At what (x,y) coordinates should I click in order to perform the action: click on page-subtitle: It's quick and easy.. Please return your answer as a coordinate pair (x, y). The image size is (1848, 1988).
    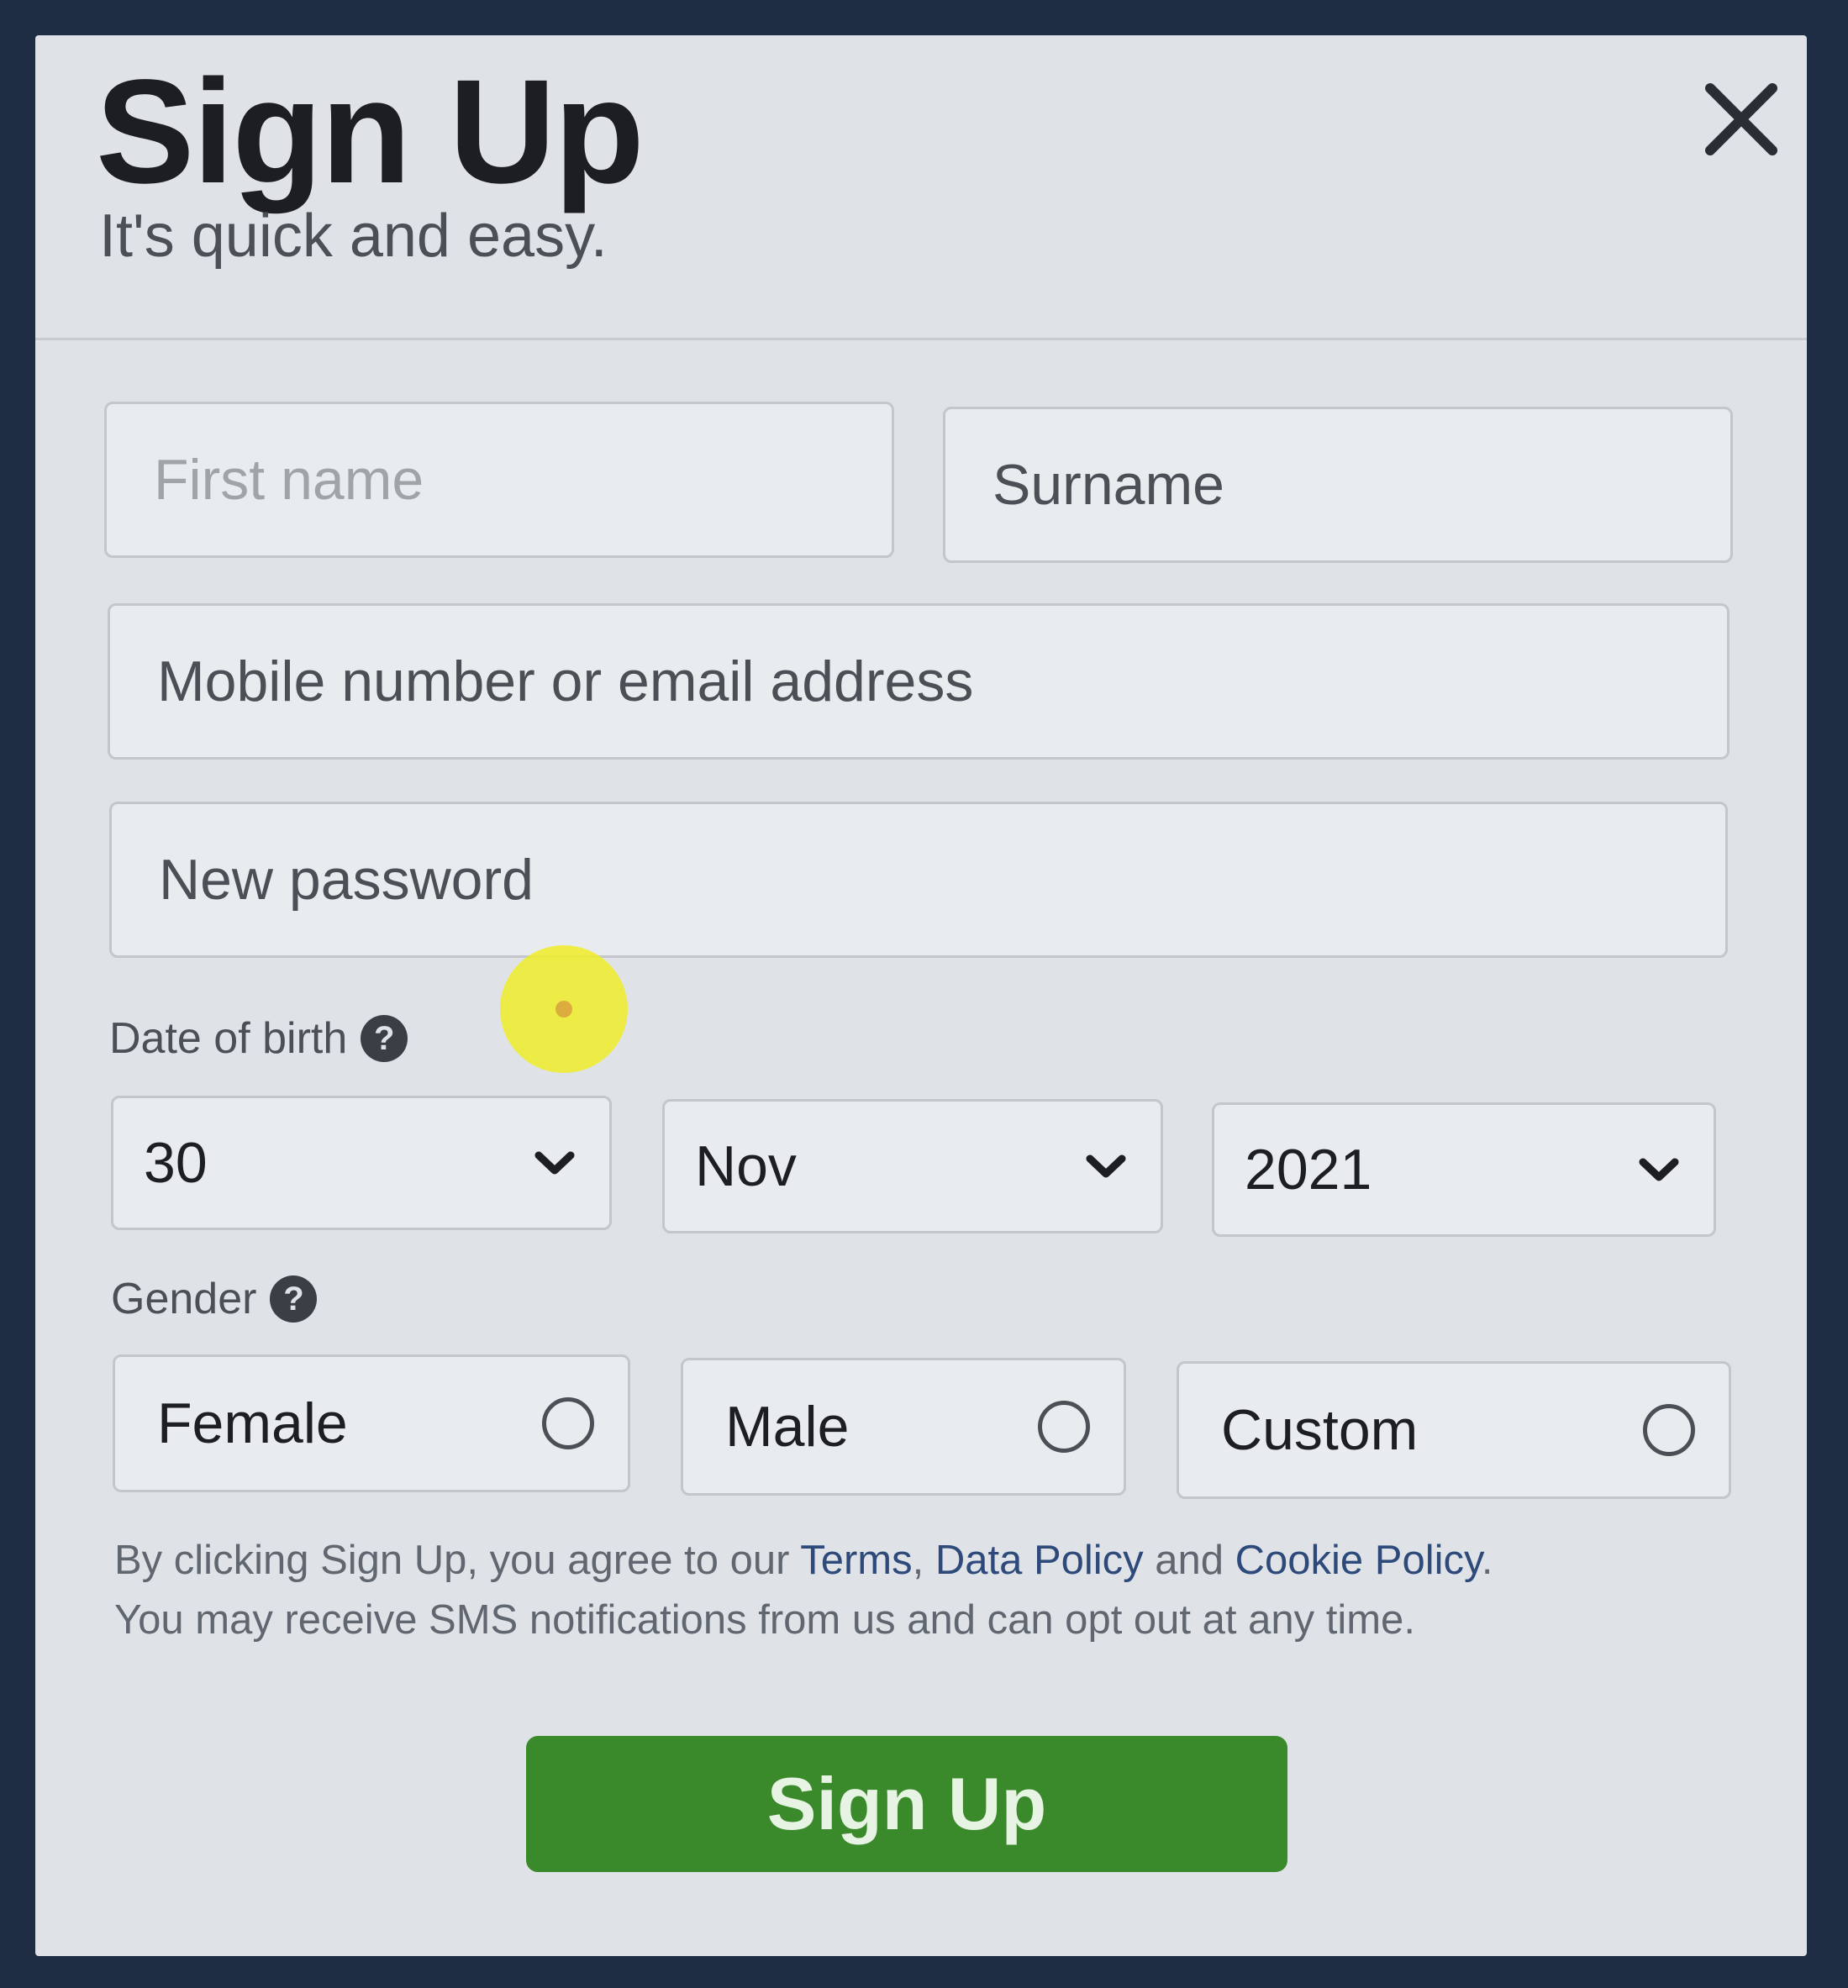
    Looking at the image, I should click on (353, 236).